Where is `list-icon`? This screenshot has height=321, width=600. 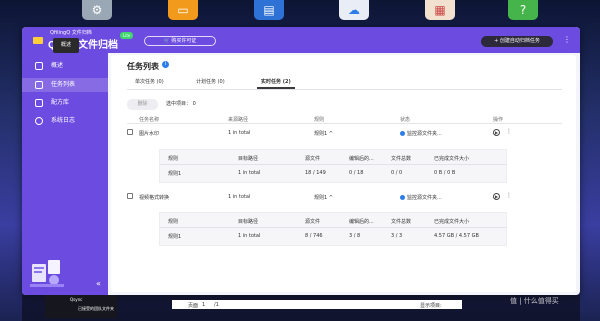
list-icon is located at coordinates (39, 85).